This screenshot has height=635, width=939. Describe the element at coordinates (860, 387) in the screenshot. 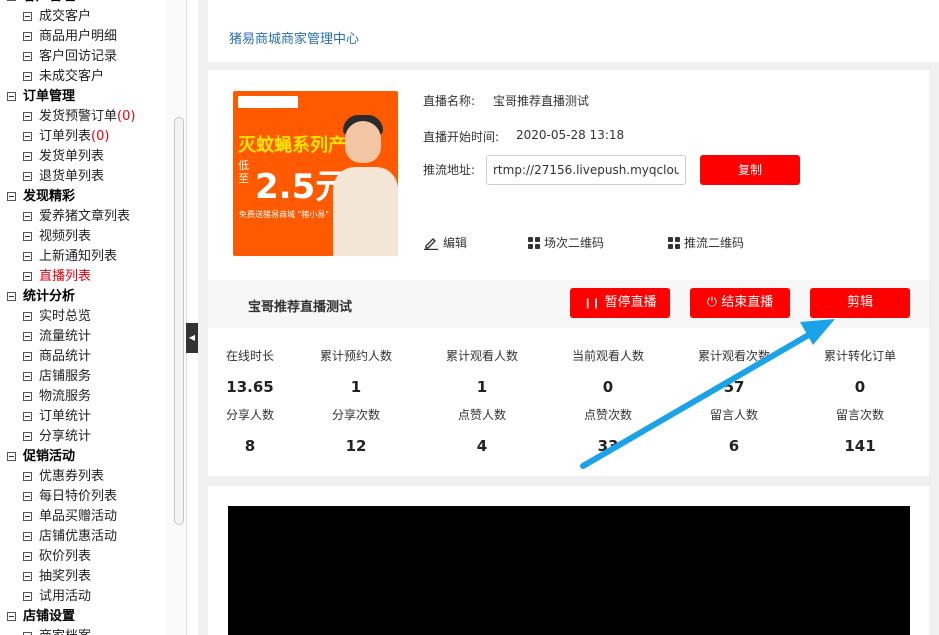

I see `stat-value: 0` at that location.